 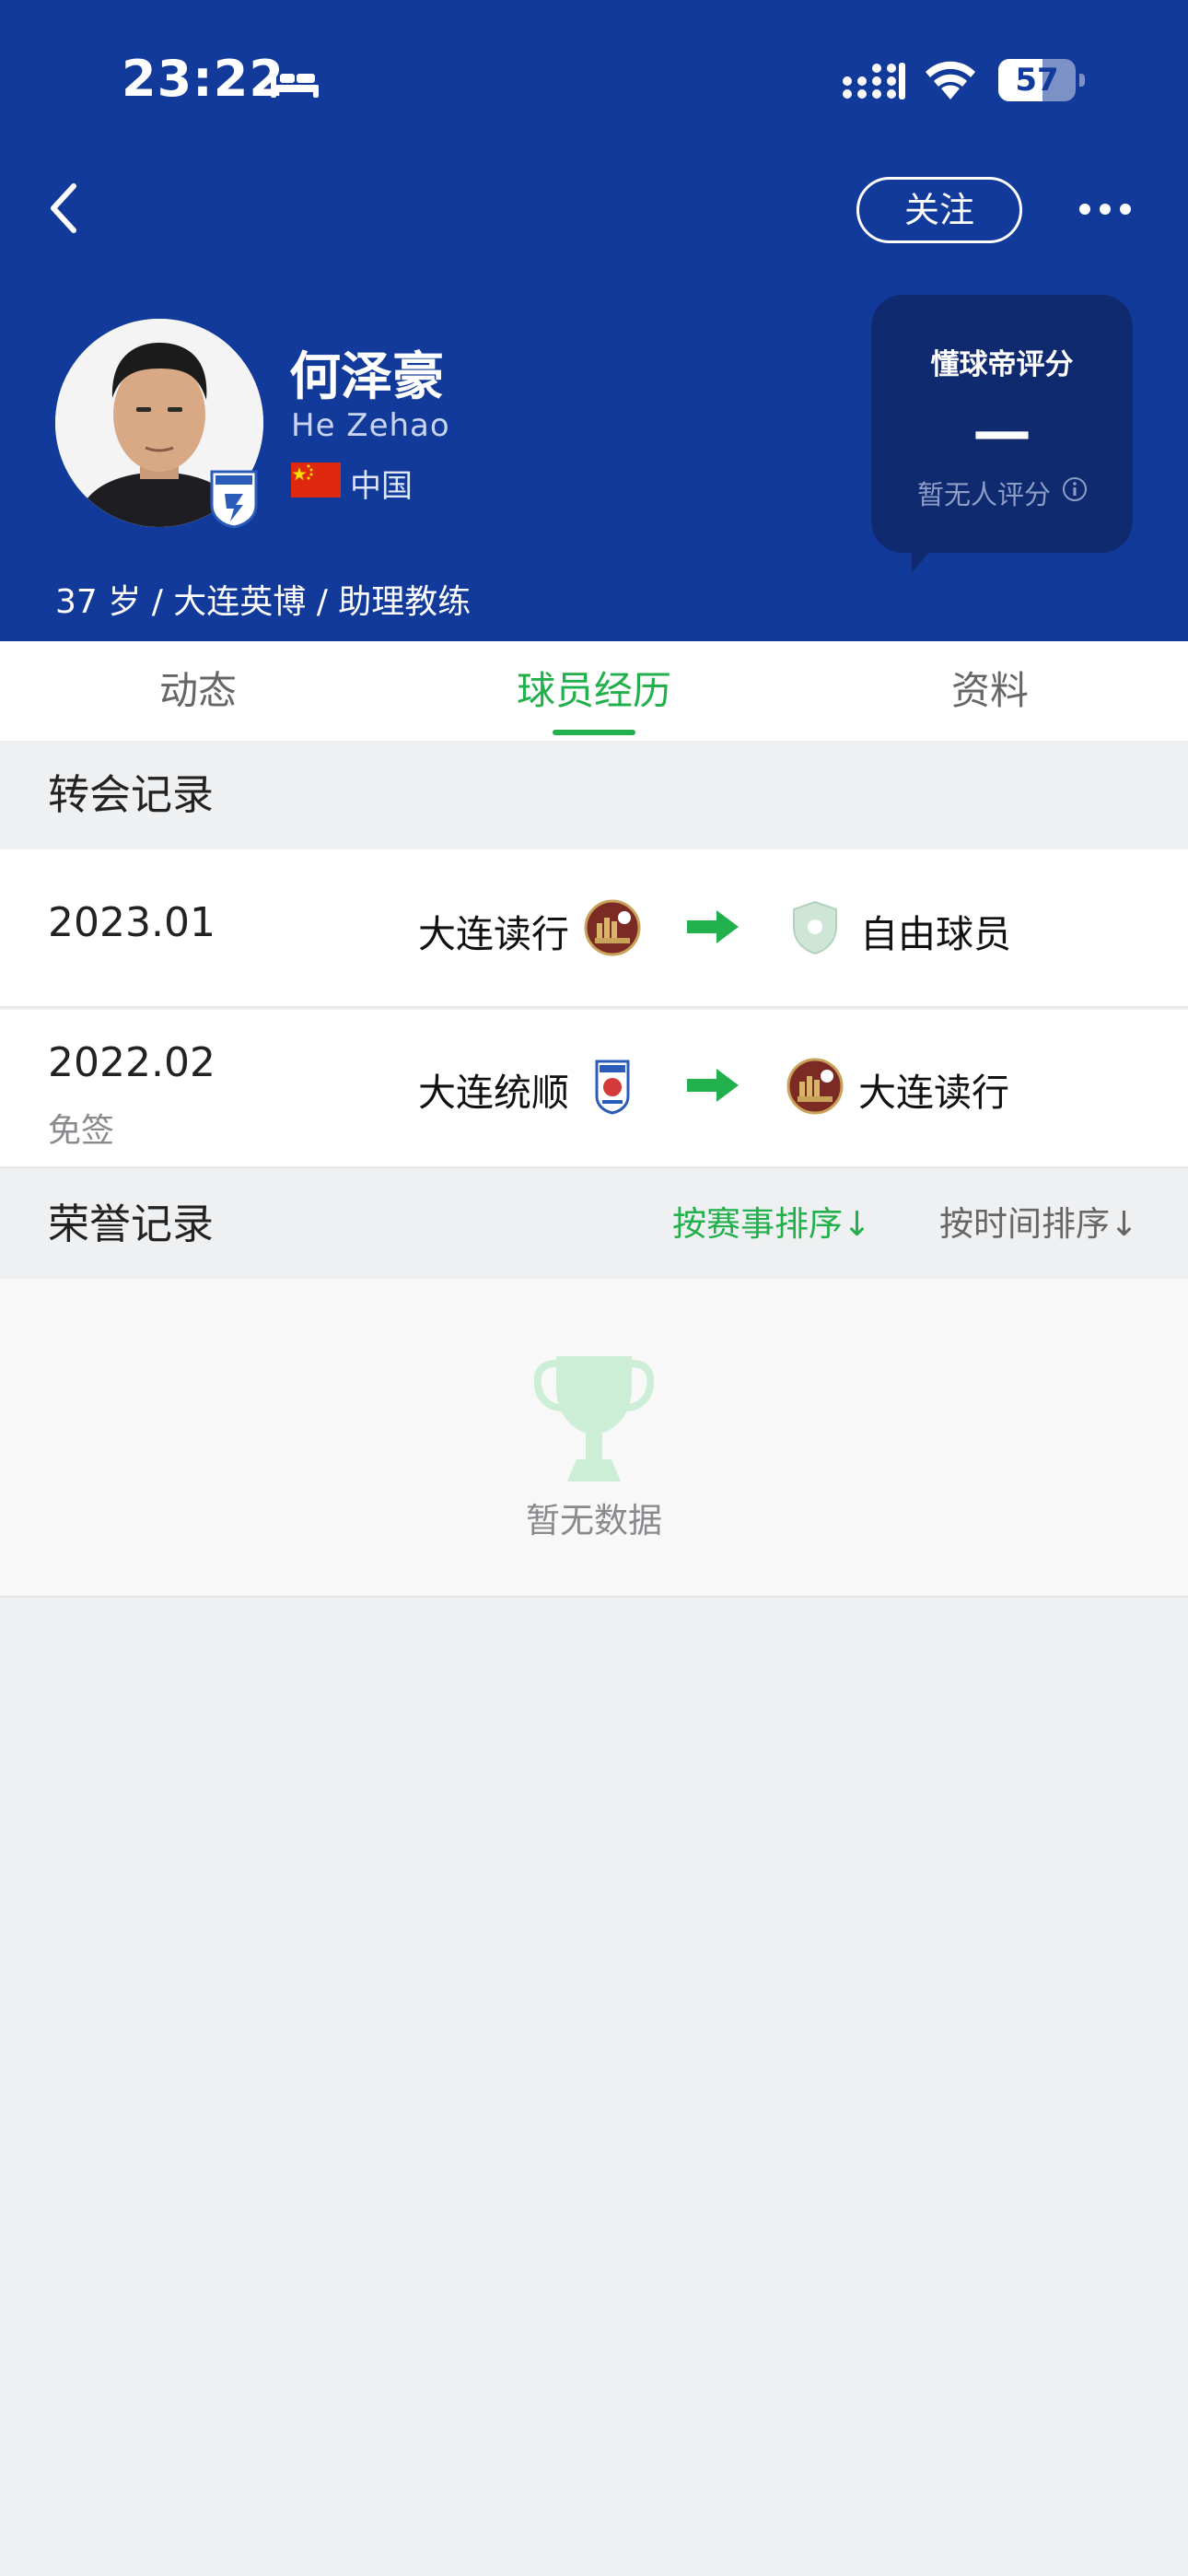 What do you see at coordinates (131, 795) in the screenshot?
I see `transfer-section-title: 转会记录` at bounding box center [131, 795].